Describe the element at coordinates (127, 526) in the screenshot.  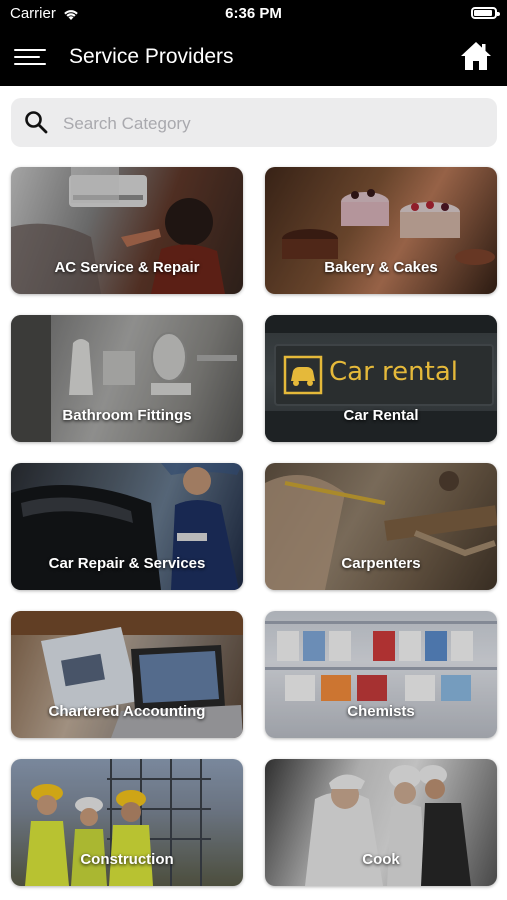
I see `category-card-car-repair: Car Repair & Services` at that location.